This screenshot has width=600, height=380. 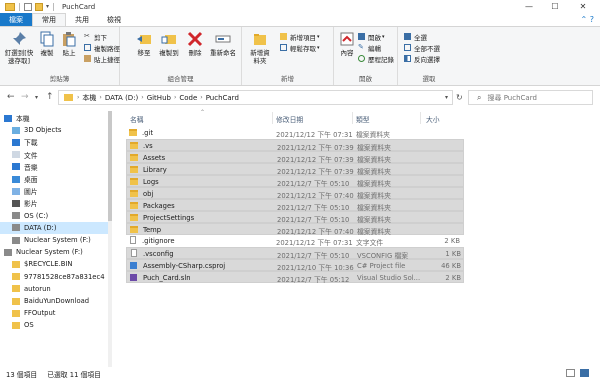 I want to click on breadcrumb-github: GitHub, so click(x=159, y=98).